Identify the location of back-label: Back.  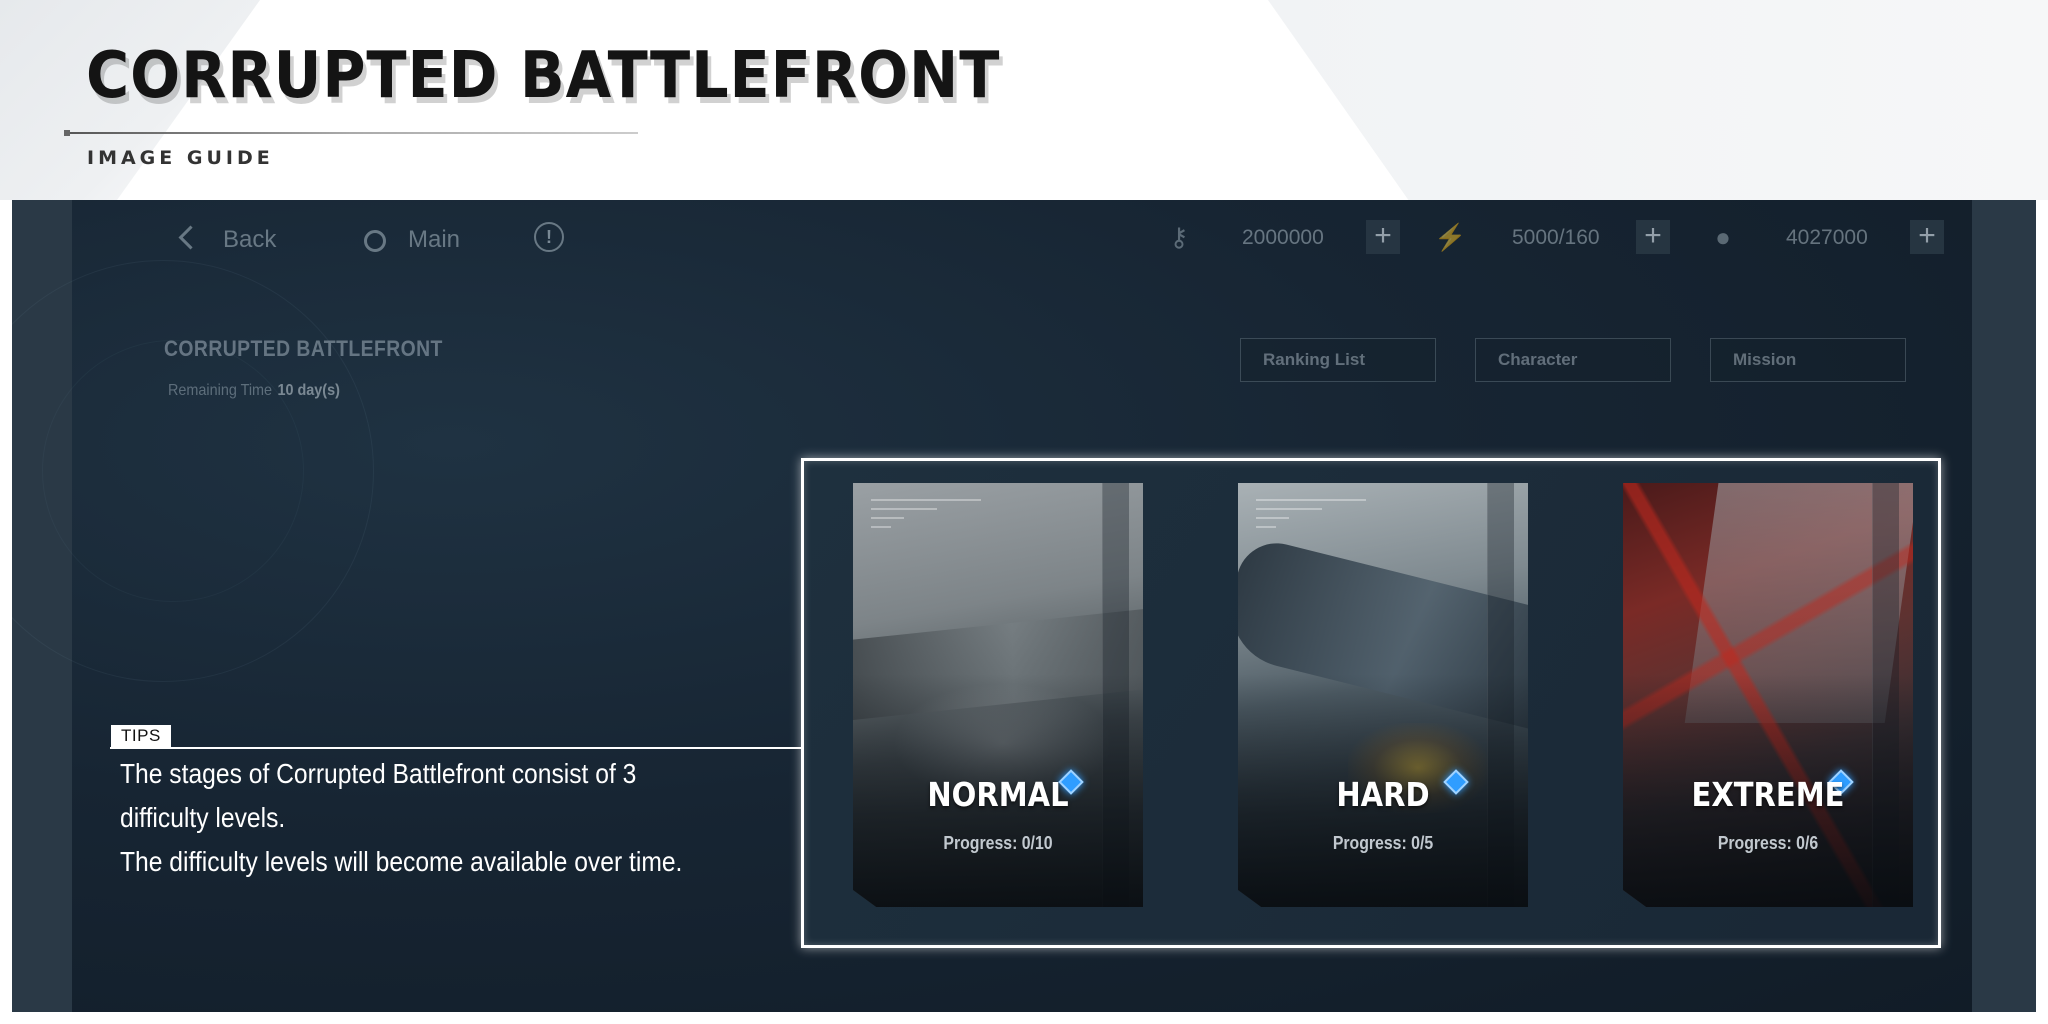
(250, 239).